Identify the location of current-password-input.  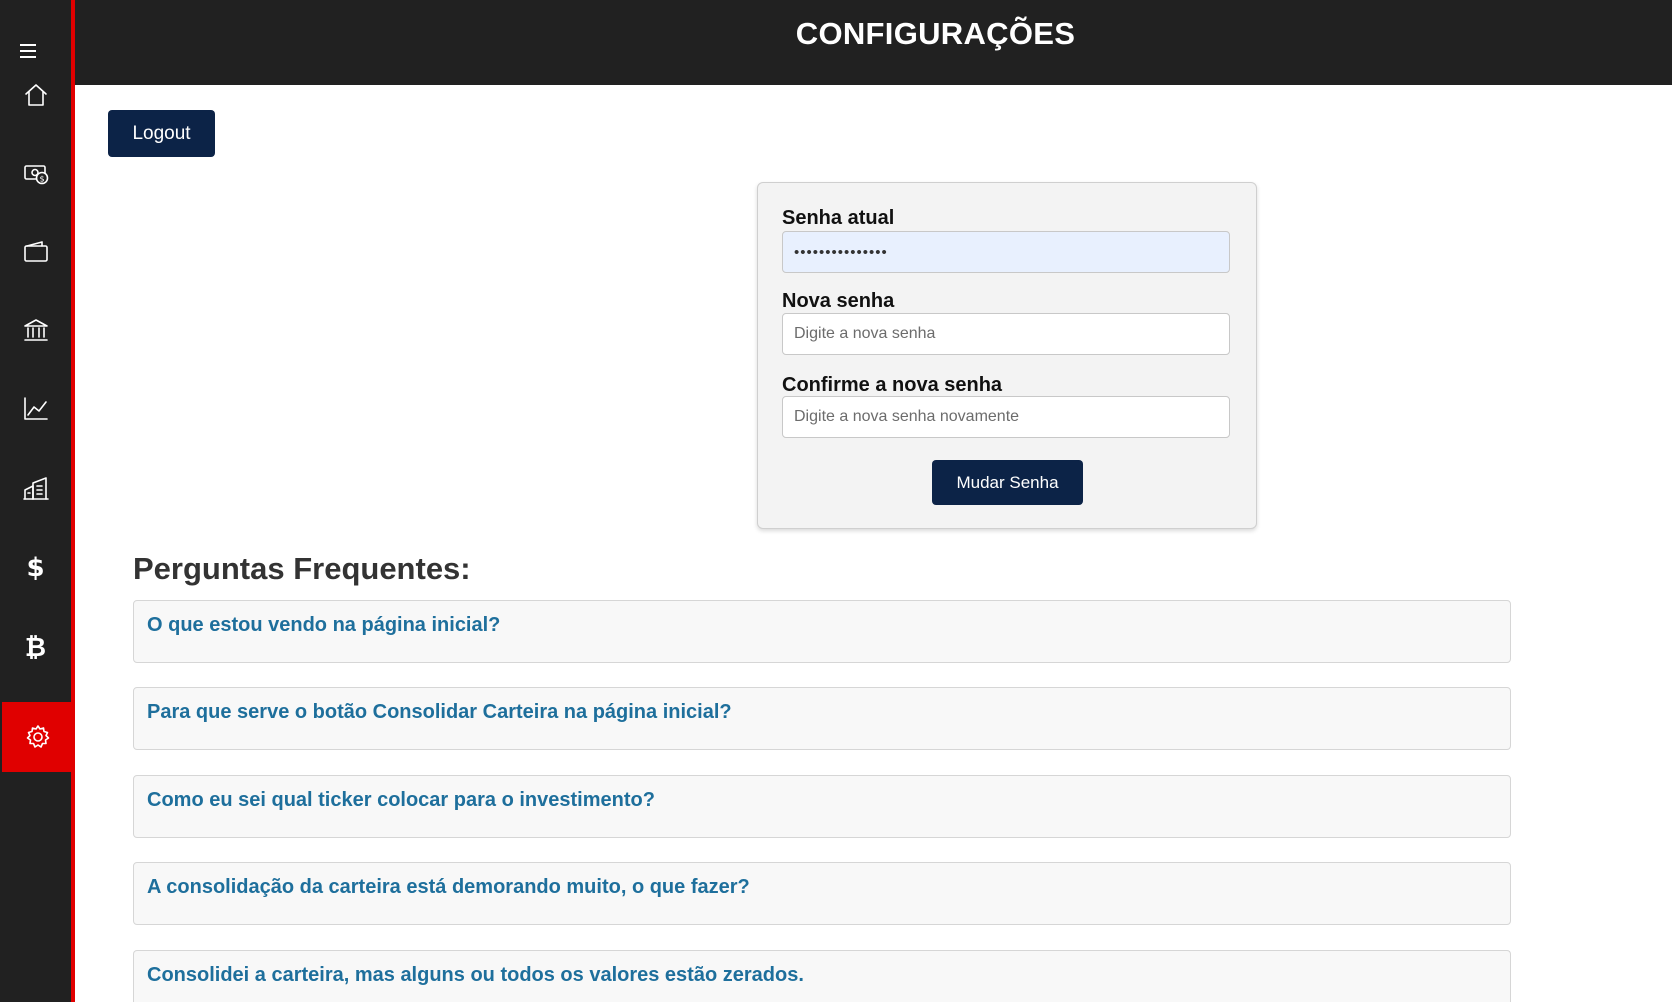
(1006, 252).